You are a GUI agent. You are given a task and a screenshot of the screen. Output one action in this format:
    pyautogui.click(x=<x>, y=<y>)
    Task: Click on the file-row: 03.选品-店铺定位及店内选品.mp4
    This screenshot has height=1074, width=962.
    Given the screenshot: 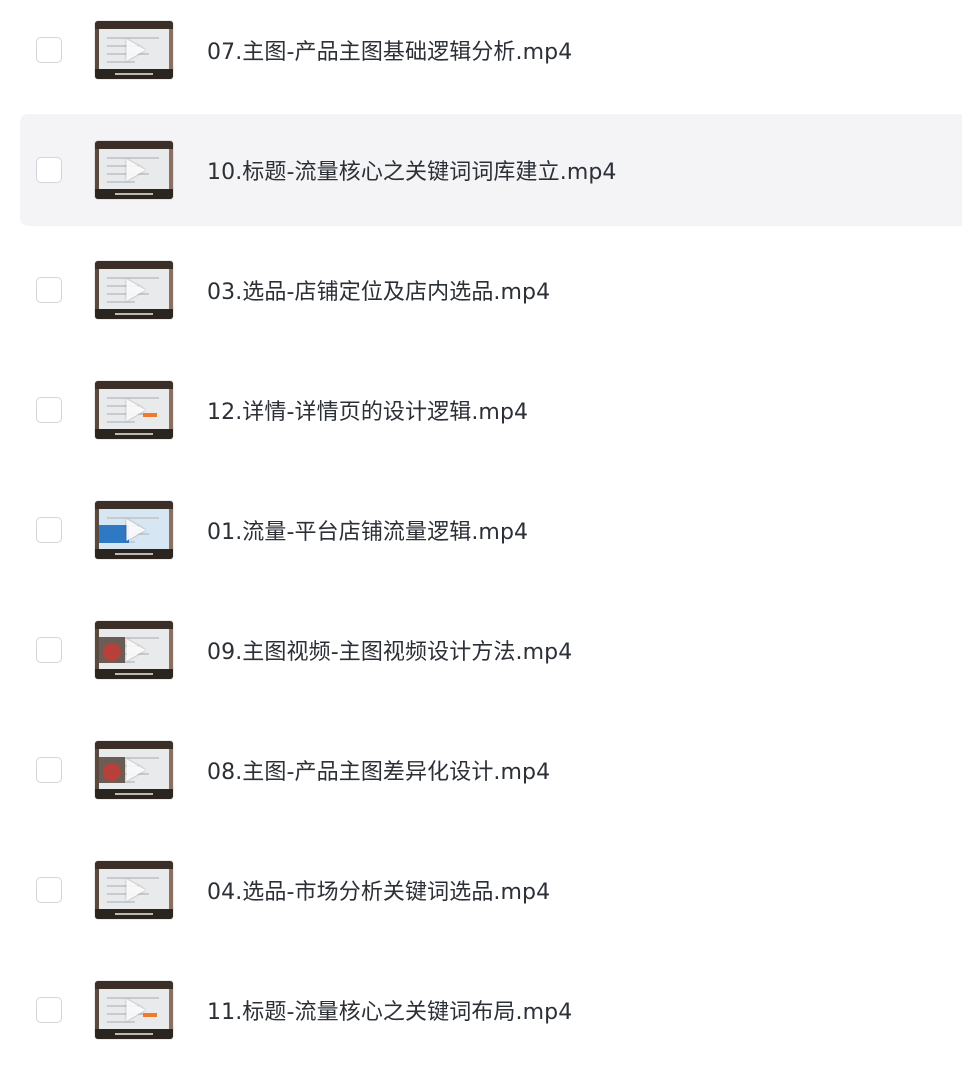 What is the action you would take?
    pyautogui.click(x=491, y=290)
    